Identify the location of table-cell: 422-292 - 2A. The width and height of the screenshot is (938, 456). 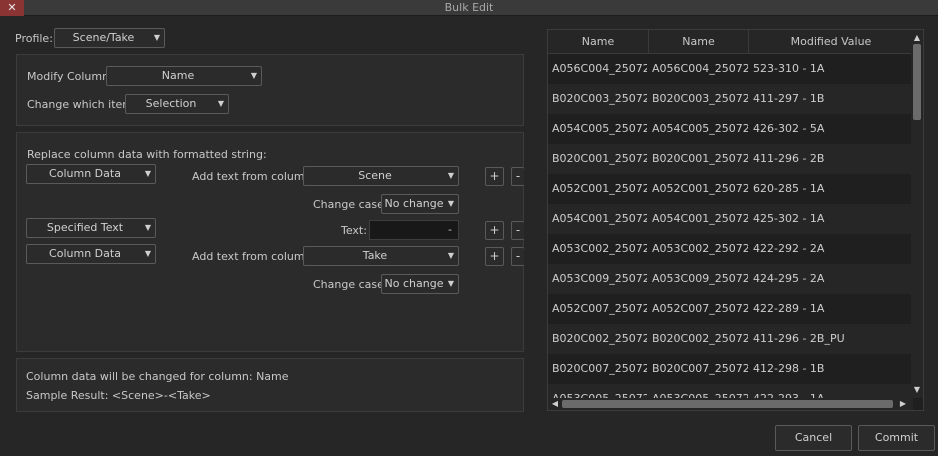
(789, 248).